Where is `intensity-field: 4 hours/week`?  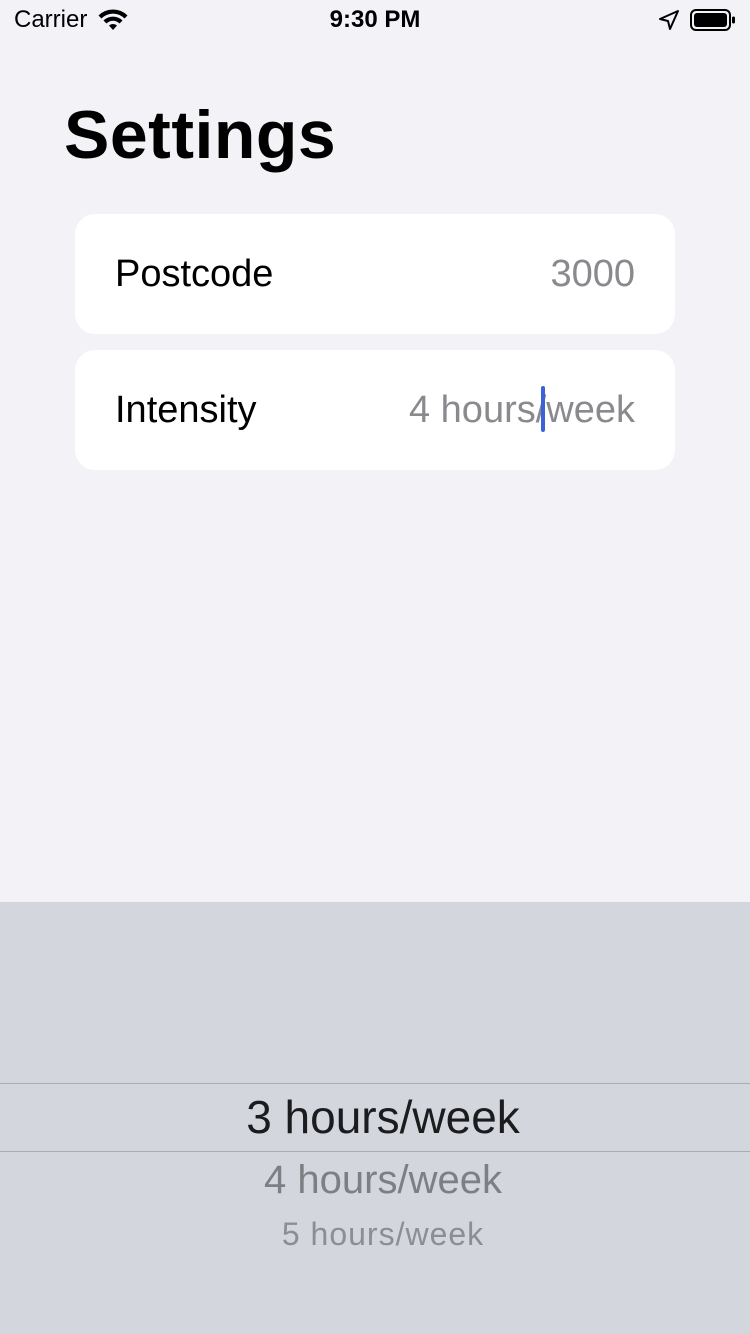 intensity-field: 4 hours/week is located at coordinates (522, 410).